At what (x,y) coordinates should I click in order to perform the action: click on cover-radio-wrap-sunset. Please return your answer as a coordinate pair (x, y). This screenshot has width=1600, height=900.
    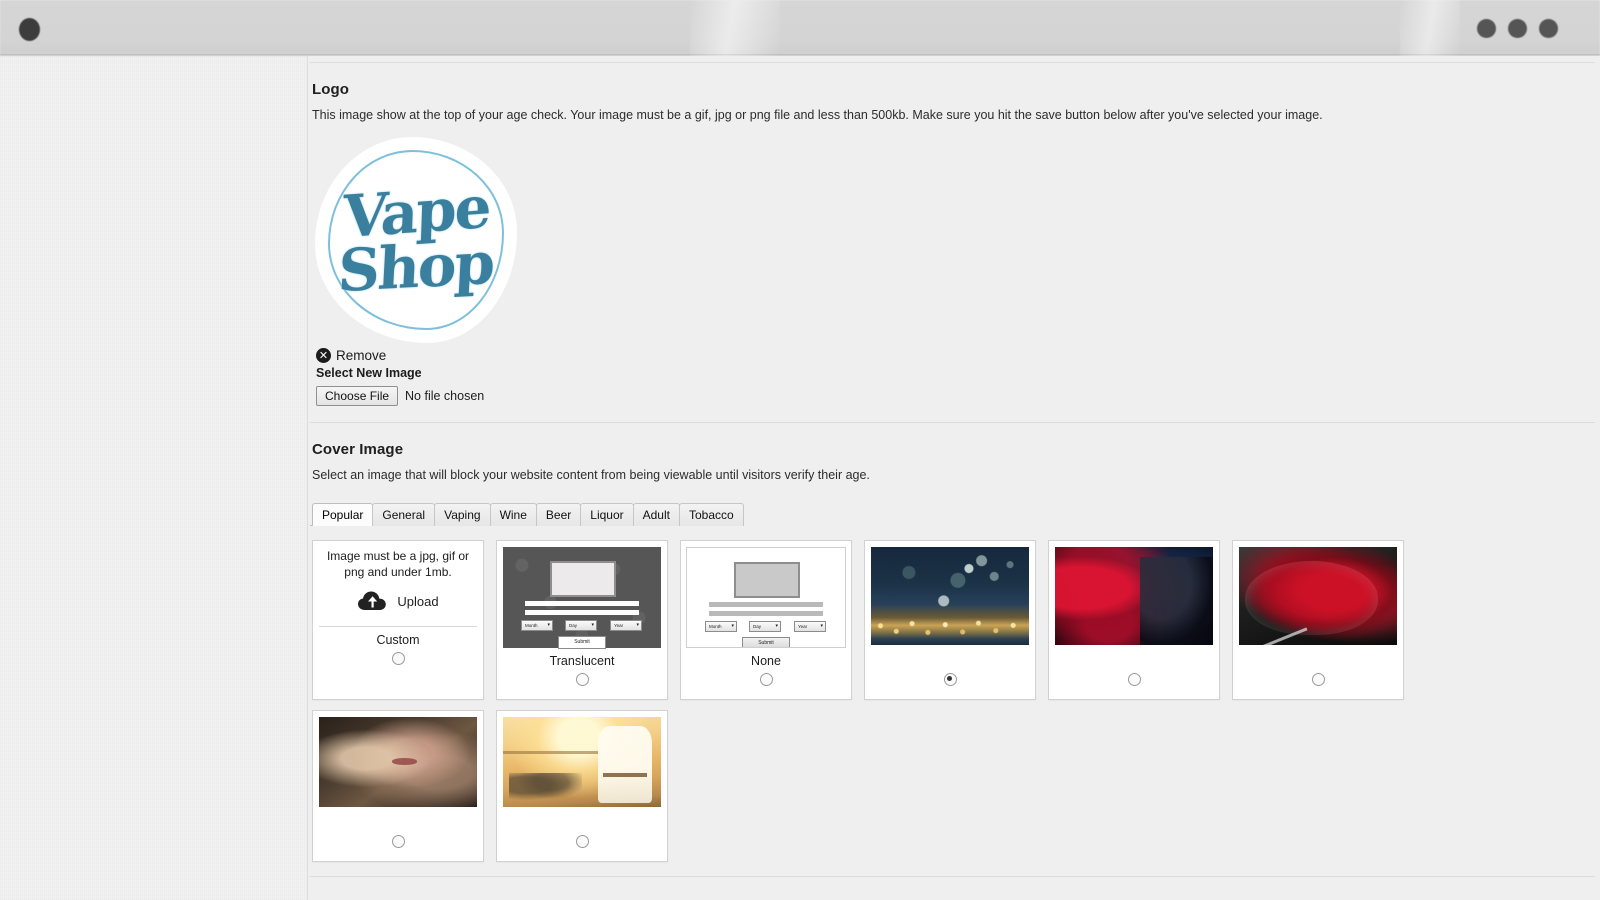
    Looking at the image, I should click on (582, 844).